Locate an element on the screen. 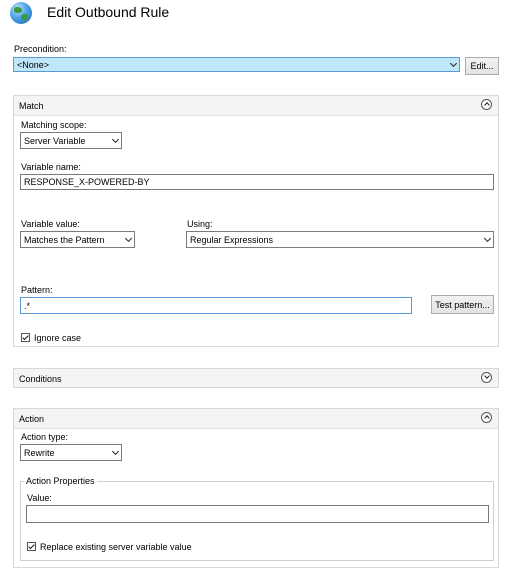  ignore-case-checkbox is located at coordinates (25, 337).